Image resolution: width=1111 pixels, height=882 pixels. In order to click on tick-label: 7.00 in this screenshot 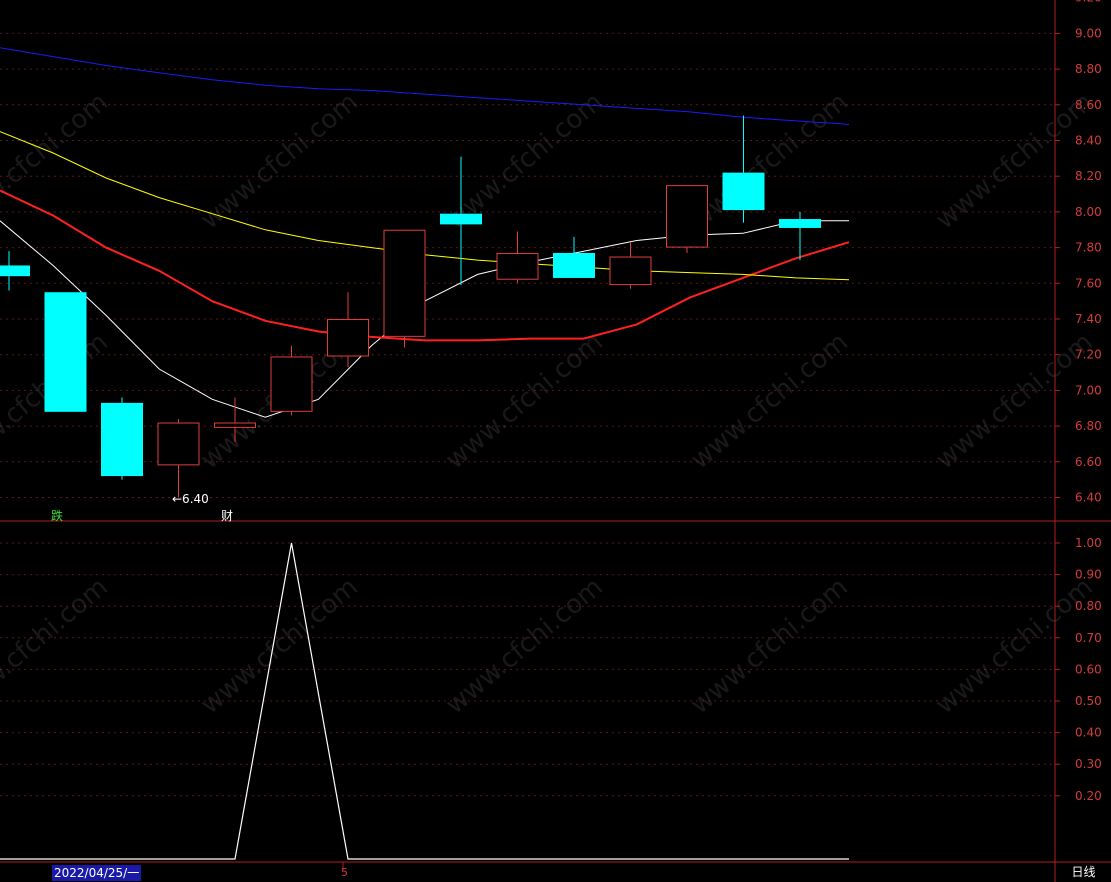, I will do `click(1088, 390)`.